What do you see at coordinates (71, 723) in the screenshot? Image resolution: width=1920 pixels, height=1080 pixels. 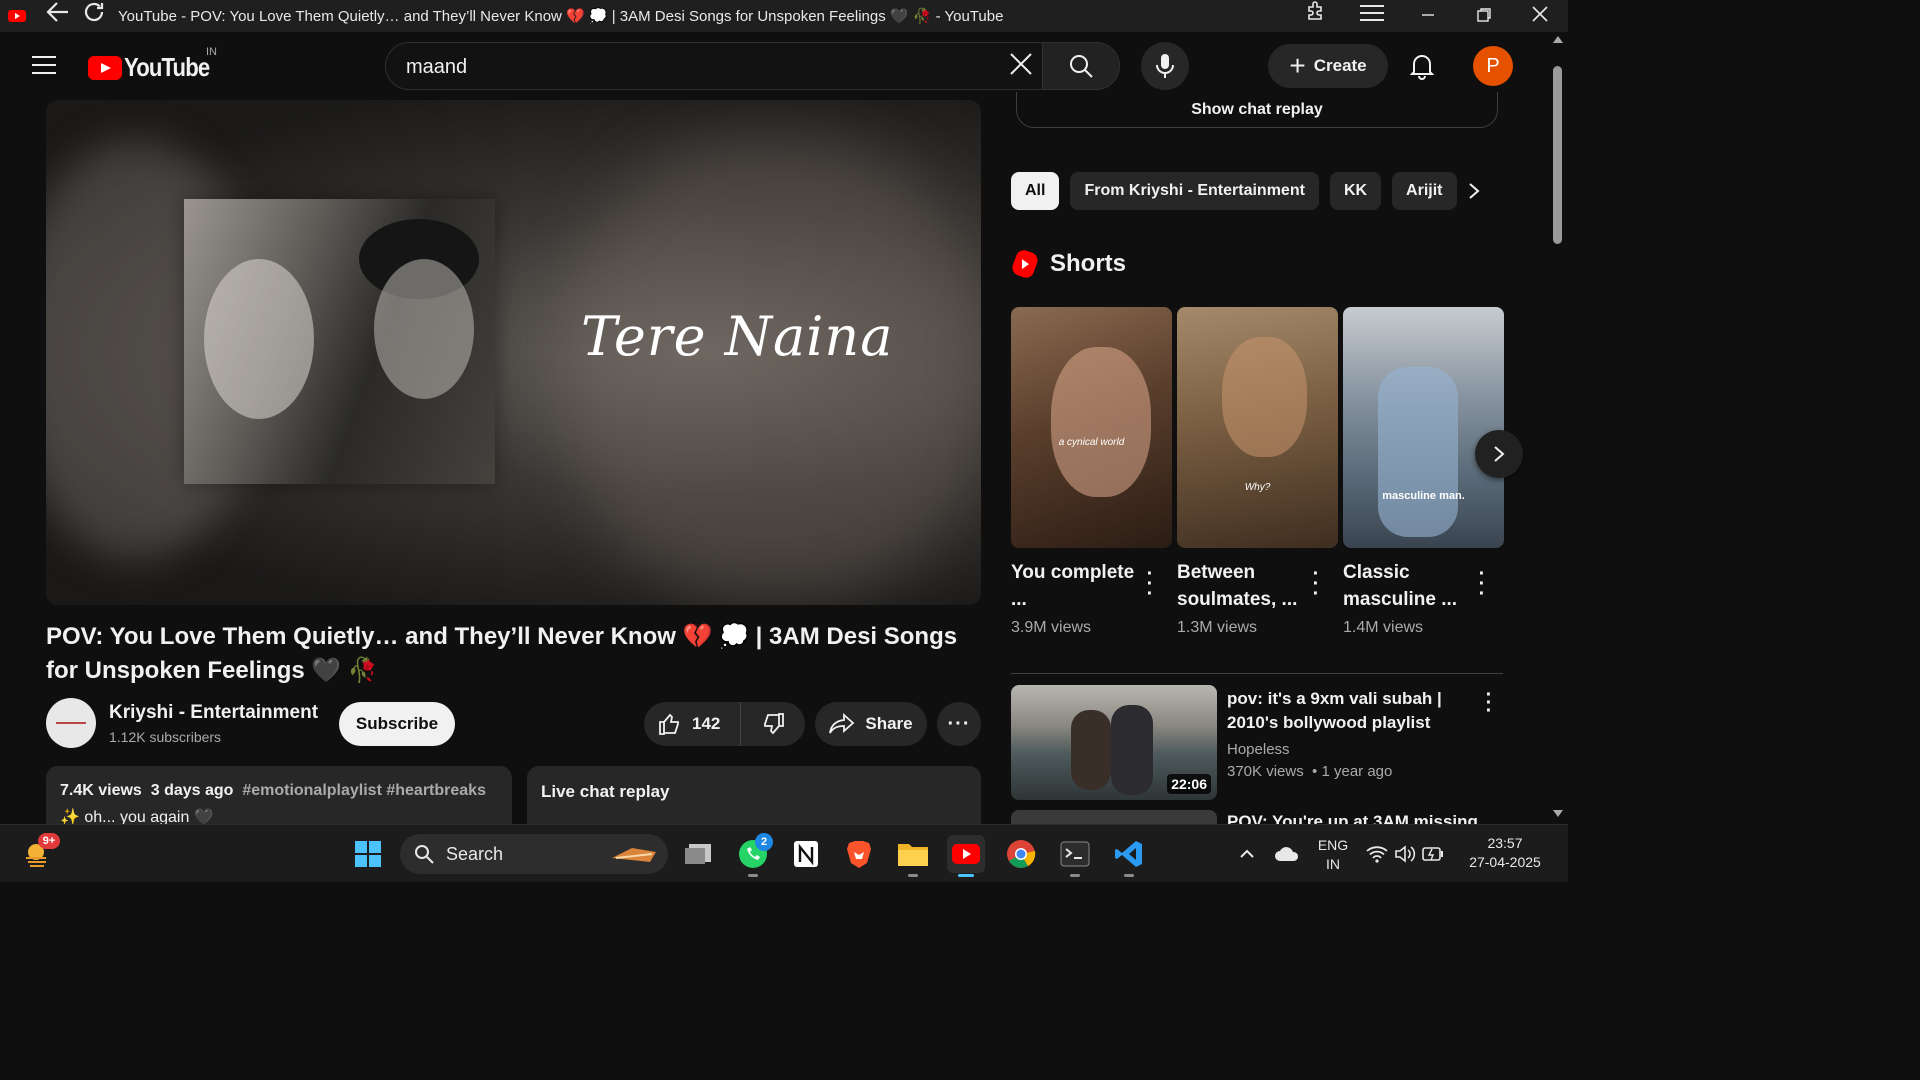 I see `channel-avatar` at bounding box center [71, 723].